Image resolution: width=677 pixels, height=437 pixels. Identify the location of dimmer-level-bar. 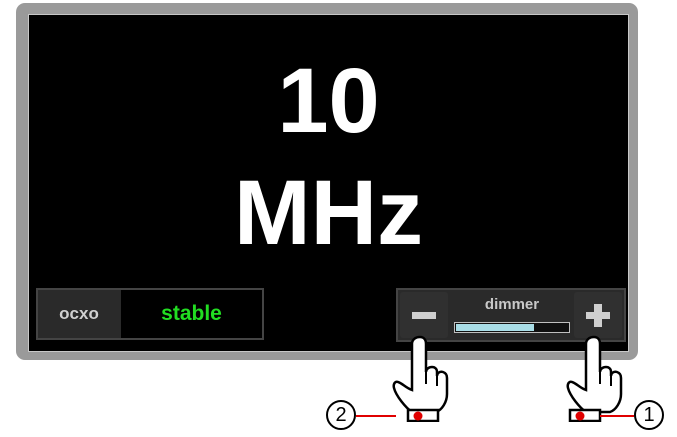
(512, 327).